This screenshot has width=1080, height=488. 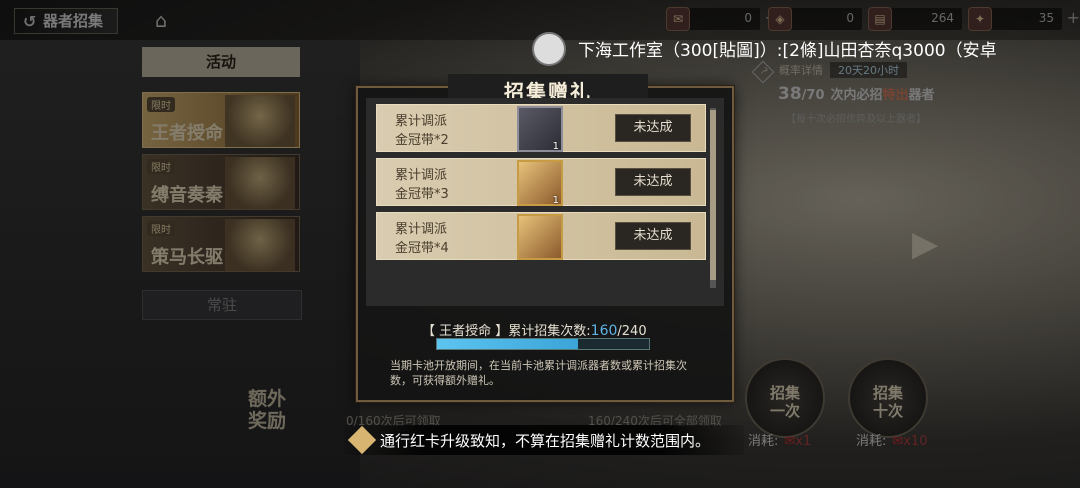 What do you see at coordinates (538, 373) in the screenshot?
I see `dialog-description: 当期卡池开放期间，在当前卡池累计调派器者数或累计招集次数，可获得额外赠礼。` at bounding box center [538, 373].